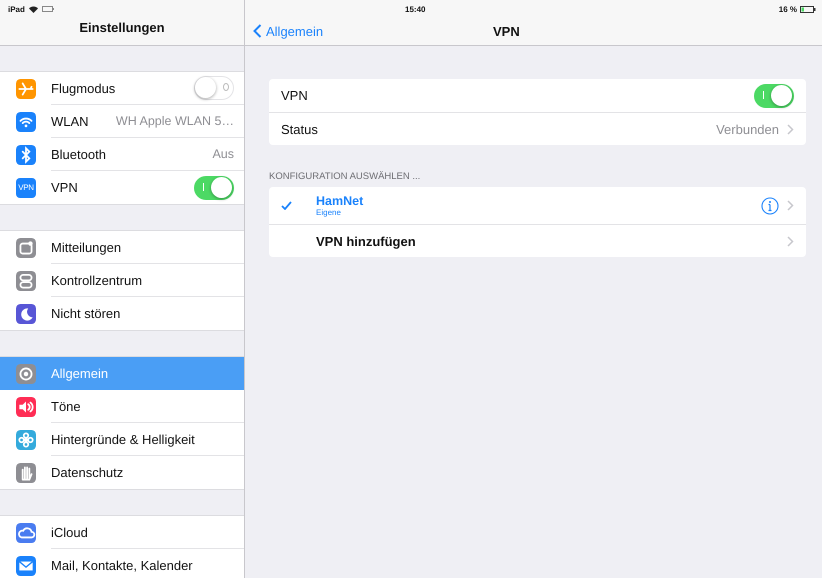  What do you see at coordinates (415, 9) in the screenshot?
I see `clock-time: 15:40` at bounding box center [415, 9].